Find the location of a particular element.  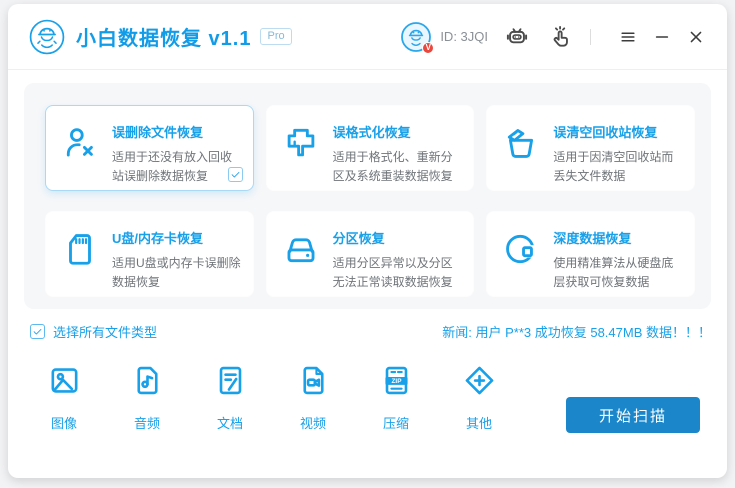

zip-icon: ZIP is located at coordinates (396, 380).